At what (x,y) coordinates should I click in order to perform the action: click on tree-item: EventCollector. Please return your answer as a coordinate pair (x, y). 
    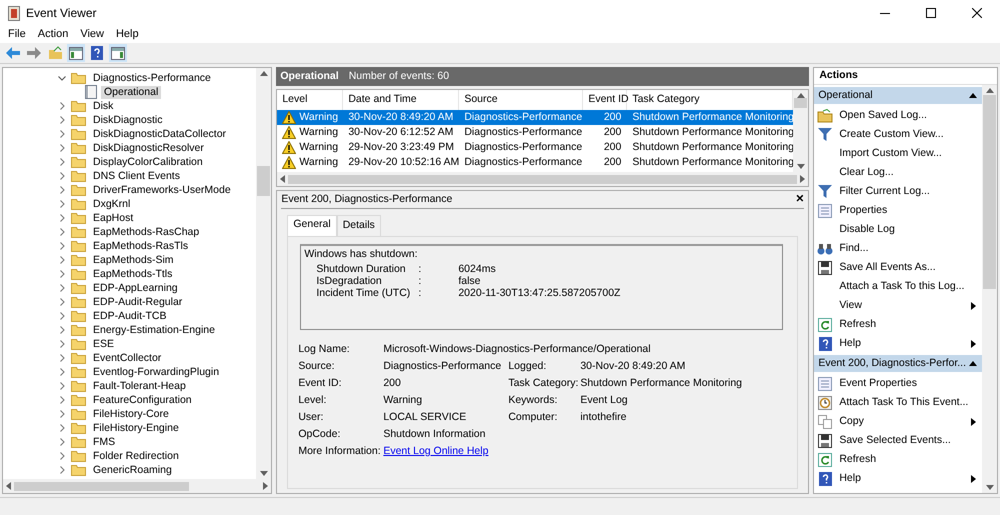
    Looking at the image, I should click on (127, 358).